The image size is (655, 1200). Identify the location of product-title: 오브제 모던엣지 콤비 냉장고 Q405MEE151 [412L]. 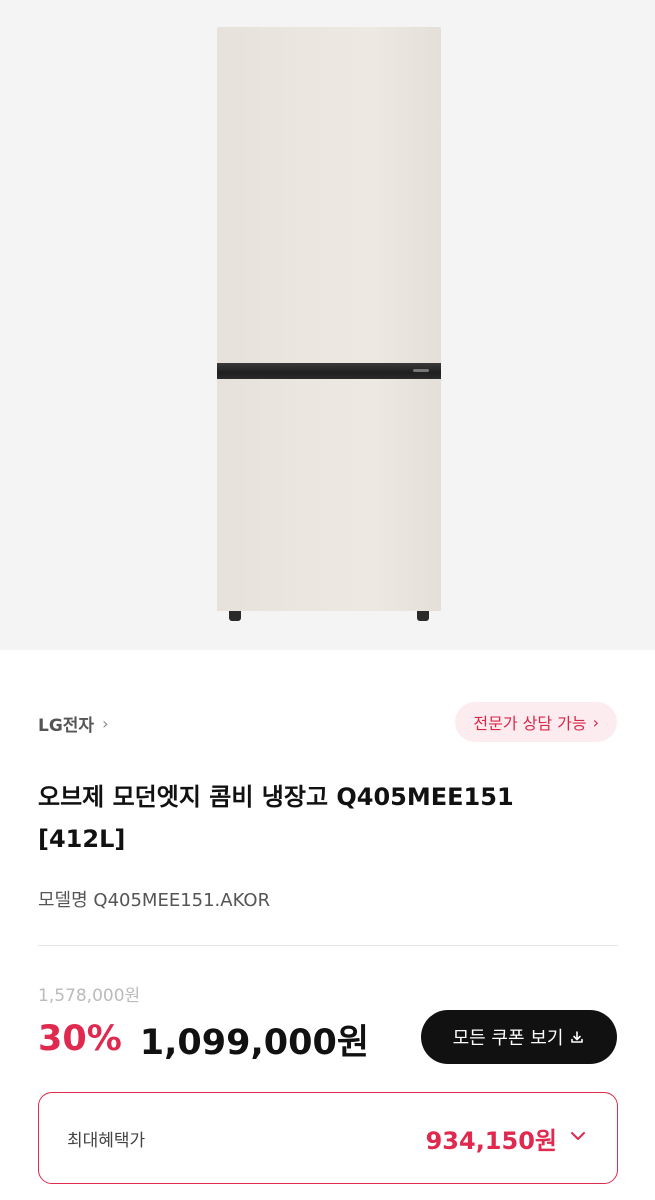
(318, 818).